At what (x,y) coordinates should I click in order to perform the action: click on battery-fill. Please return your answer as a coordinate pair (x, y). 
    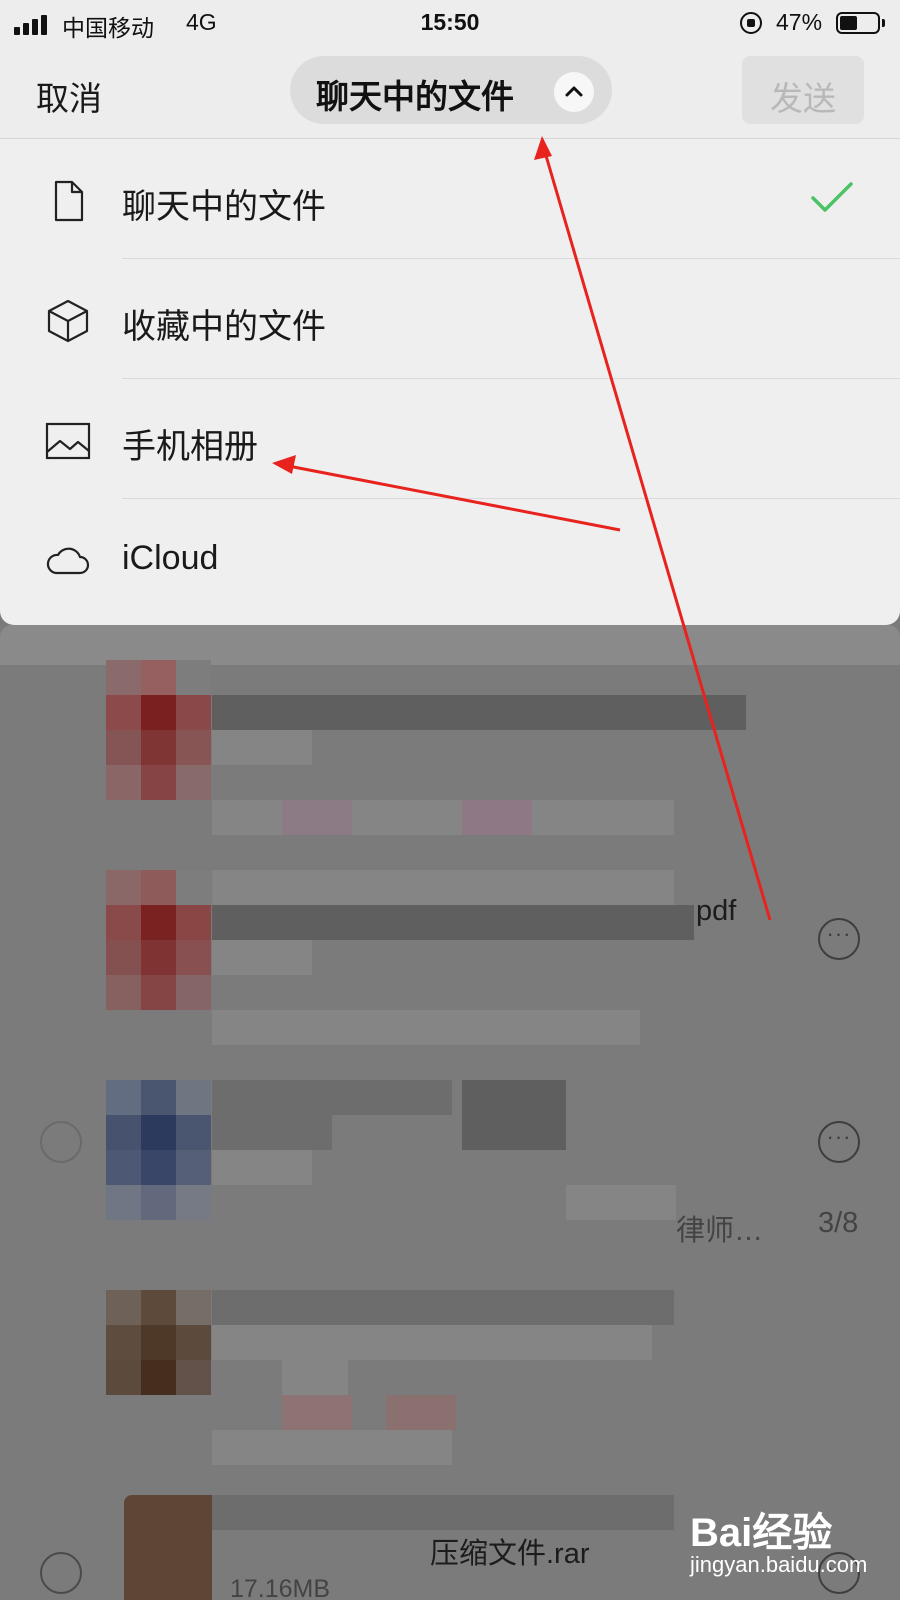
    Looking at the image, I should click on (848, 23).